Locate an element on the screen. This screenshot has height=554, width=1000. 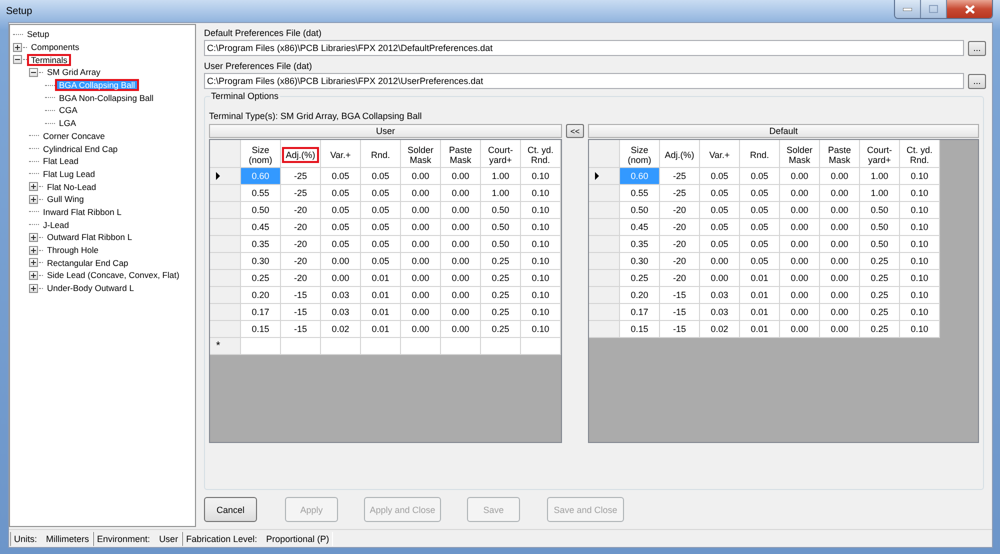
tree-item: Setup is located at coordinates (38, 34).